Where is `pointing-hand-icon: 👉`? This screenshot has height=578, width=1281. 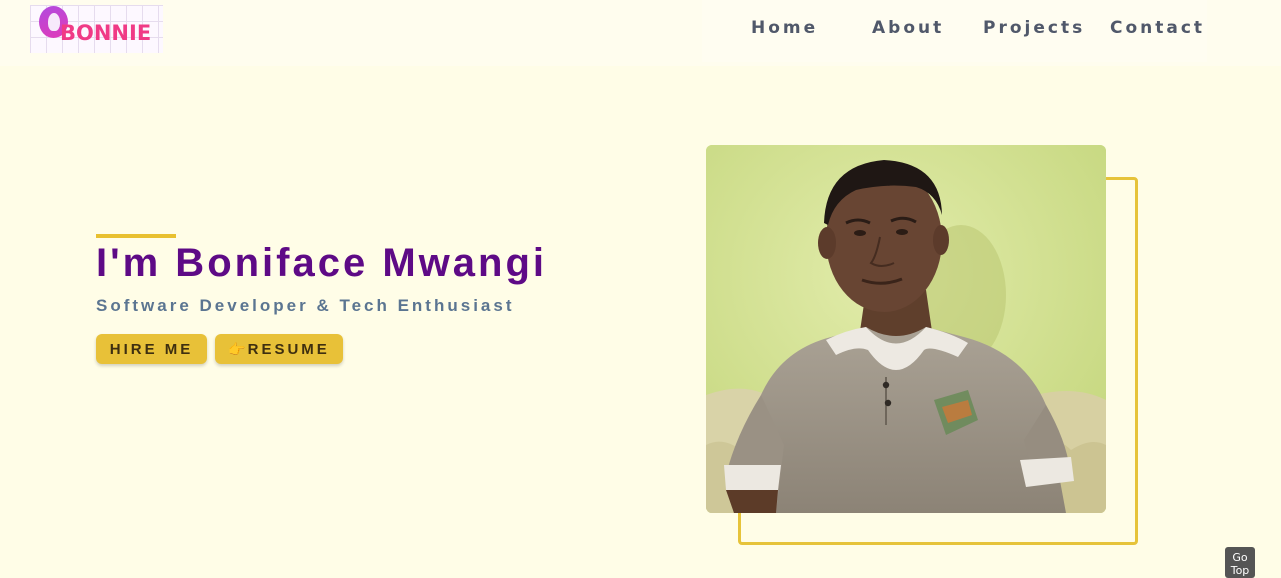
pointing-hand-icon: 👉 is located at coordinates (237, 348).